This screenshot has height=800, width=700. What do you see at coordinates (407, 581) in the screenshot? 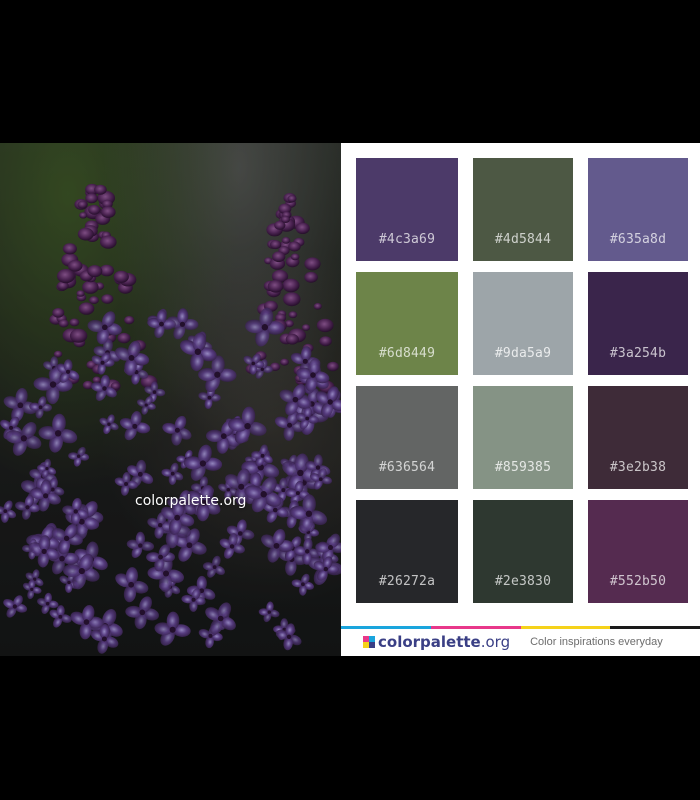
I see `swatch-hex-label: #26272a` at bounding box center [407, 581].